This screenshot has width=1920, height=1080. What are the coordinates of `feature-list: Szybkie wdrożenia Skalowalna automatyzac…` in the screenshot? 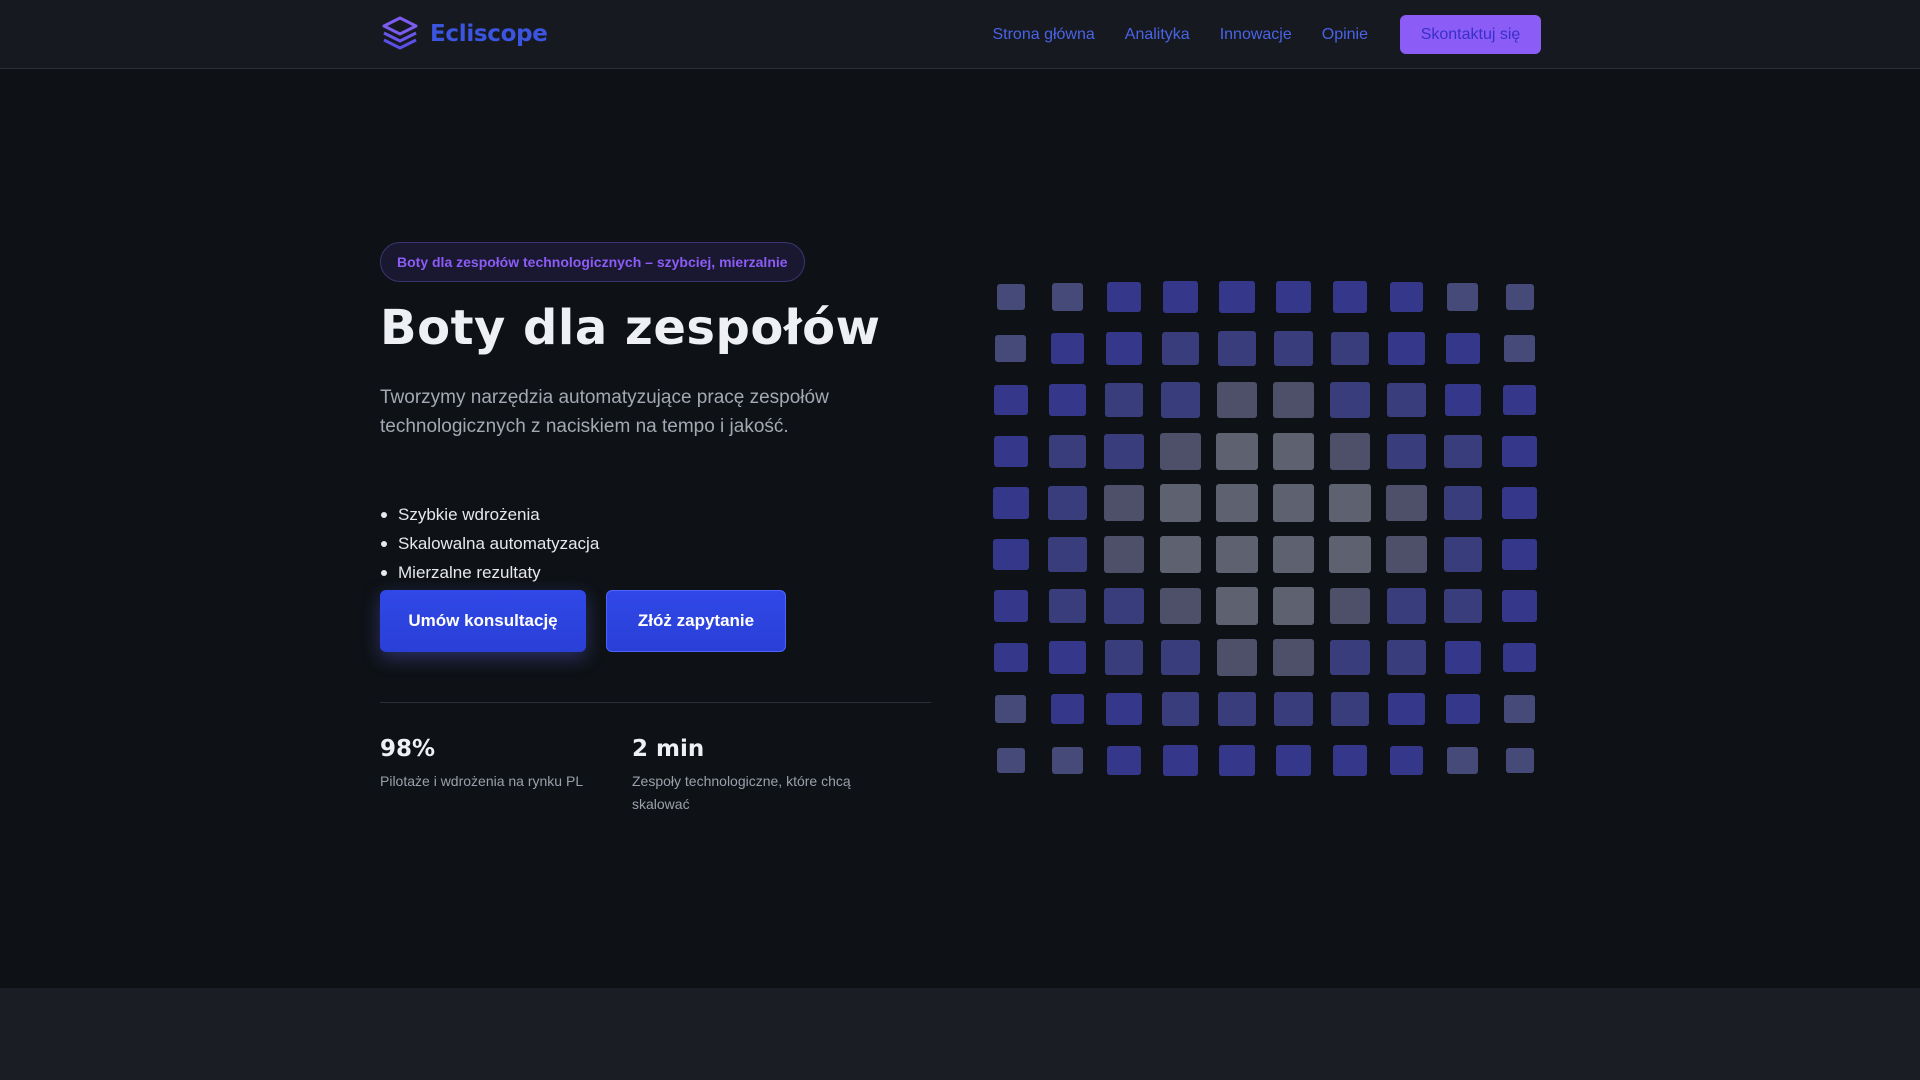 It's located at (489, 543).